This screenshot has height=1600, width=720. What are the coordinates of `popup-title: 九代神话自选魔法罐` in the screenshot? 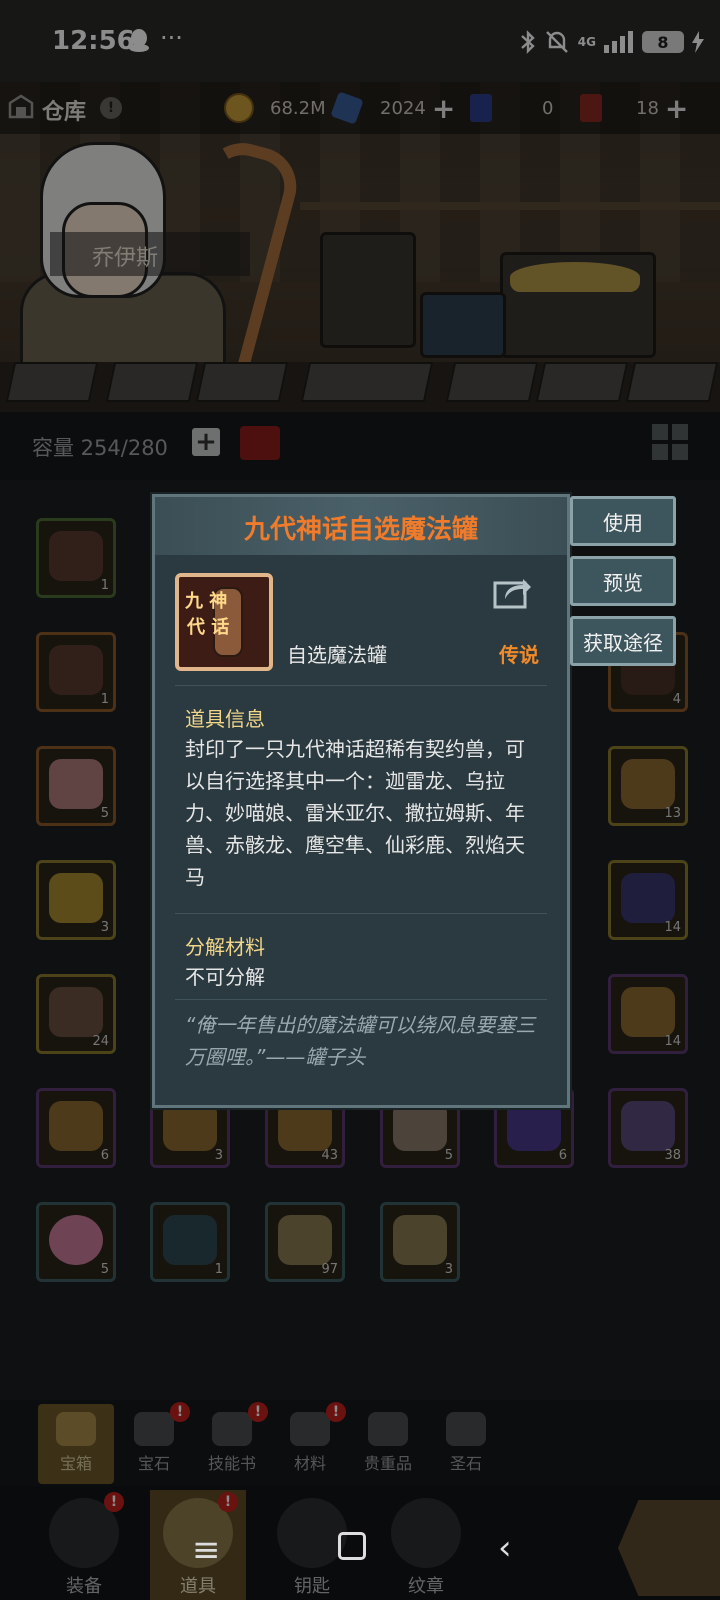 It's located at (360, 530).